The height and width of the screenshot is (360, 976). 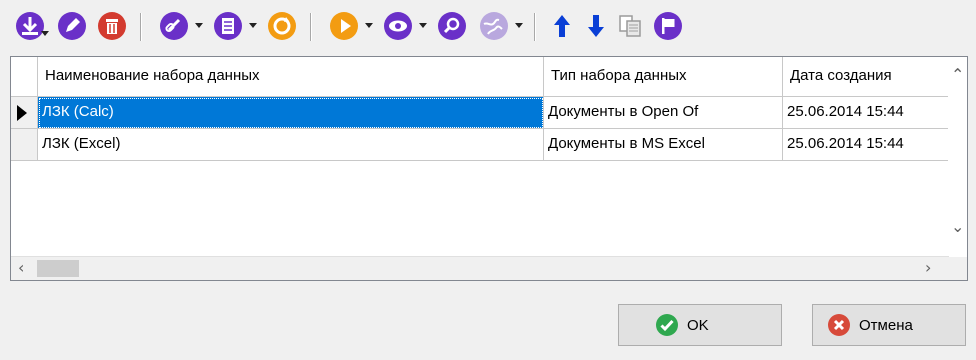 What do you see at coordinates (291, 145) in the screenshot?
I see `cell-name: ЛЗК (Excel)` at bounding box center [291, 145].